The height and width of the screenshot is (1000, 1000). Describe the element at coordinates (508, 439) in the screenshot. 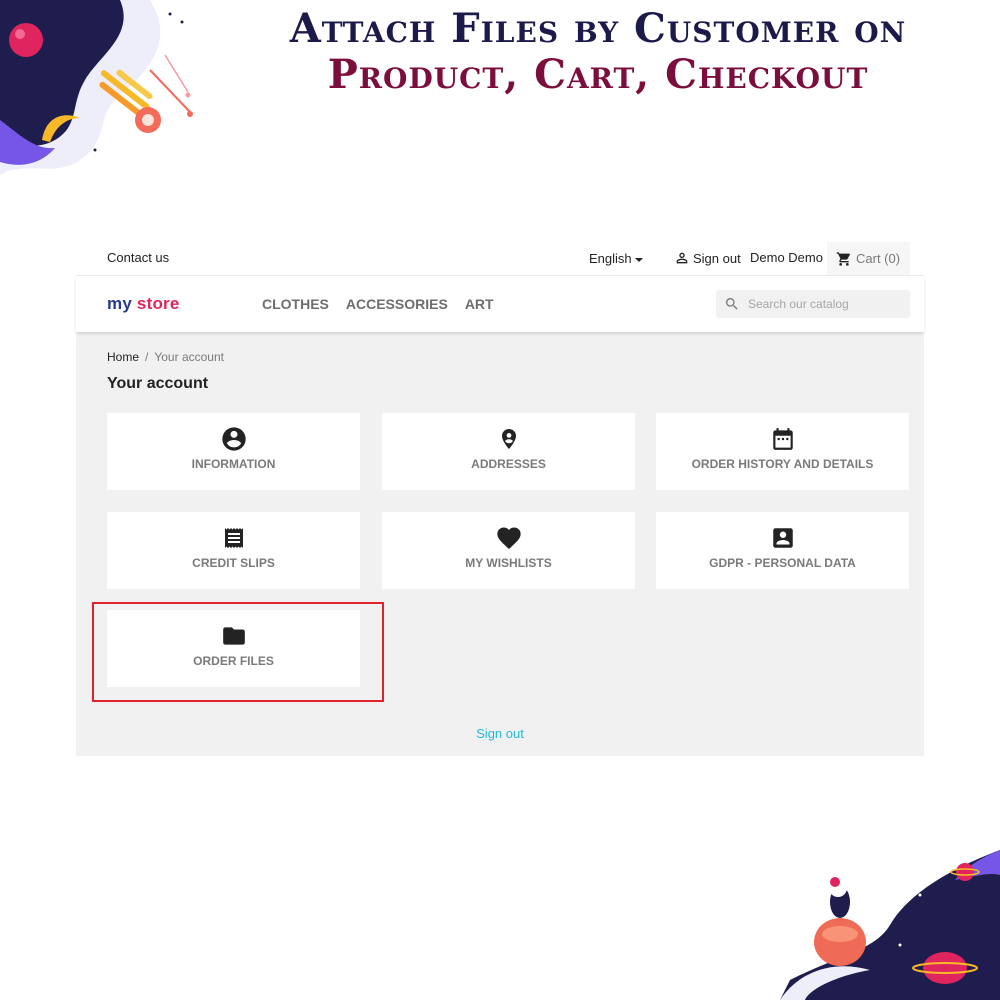

I see `location-pin-icon` at that location.